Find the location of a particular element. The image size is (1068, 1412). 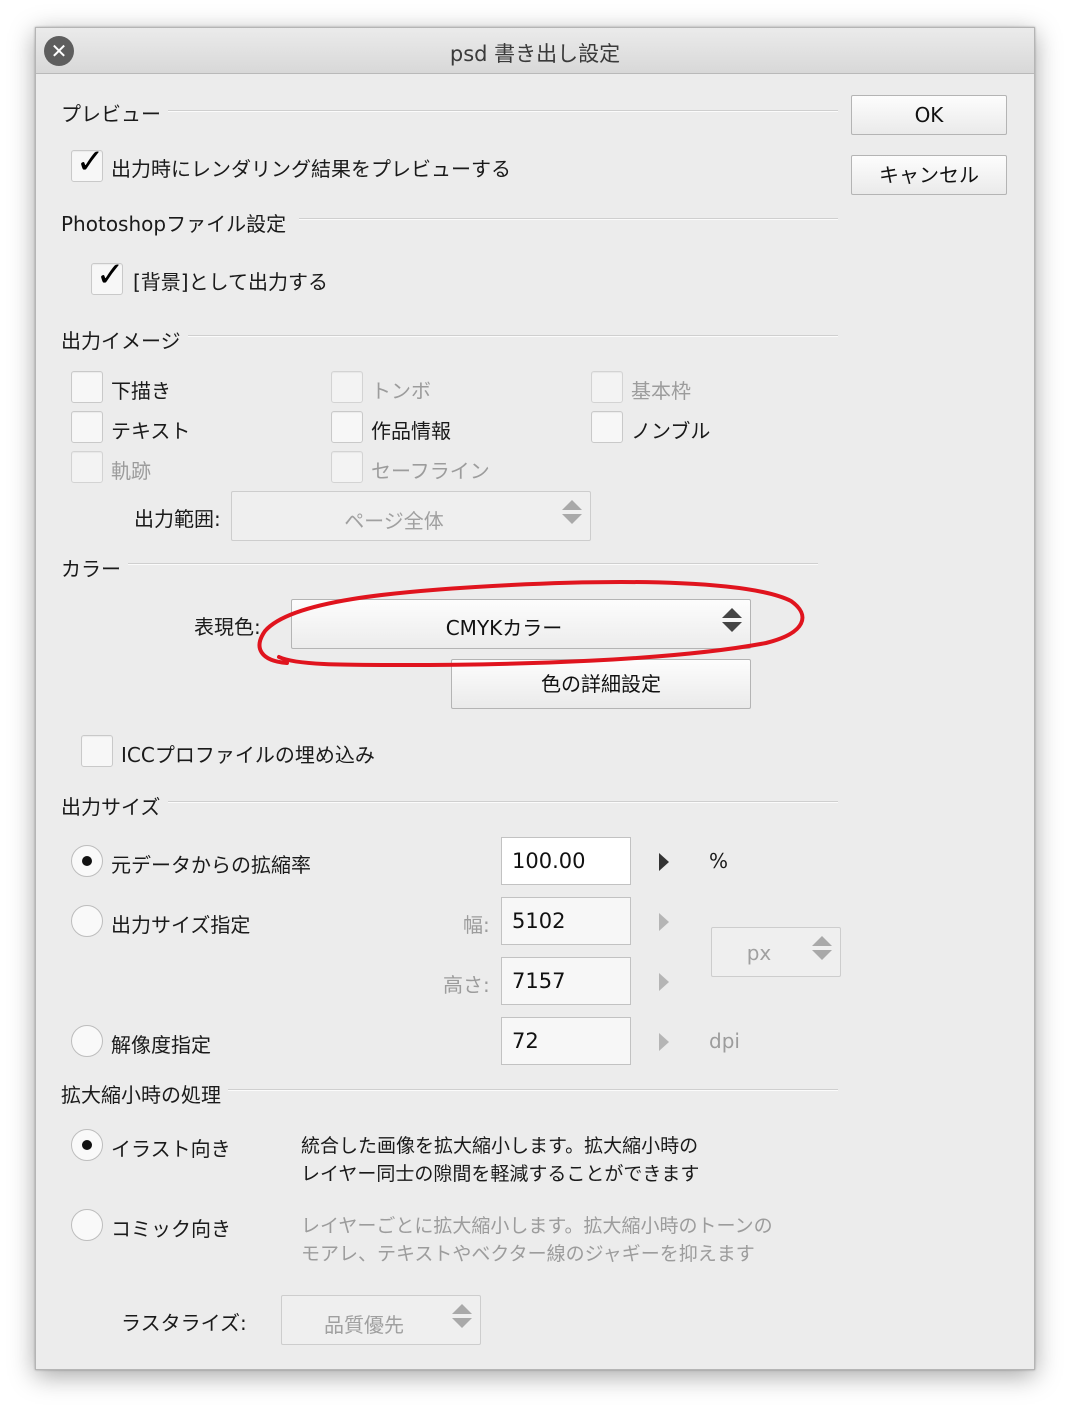

resolution-radio is located at coordinates (87, 1041).